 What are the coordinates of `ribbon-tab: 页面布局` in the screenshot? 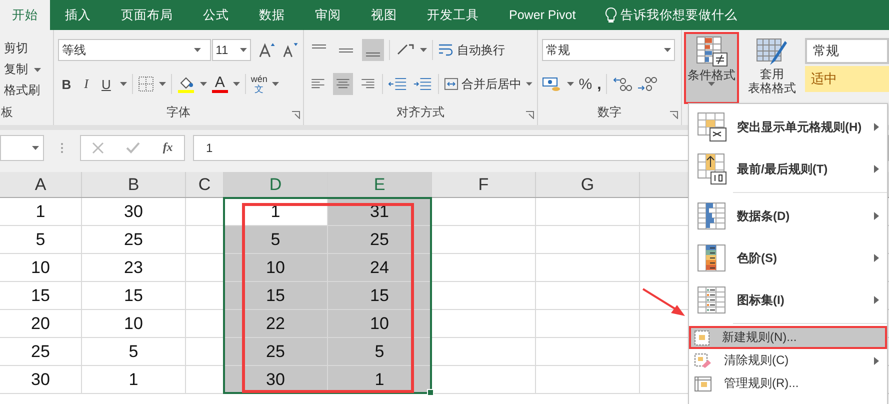 It's located at (147, 15).